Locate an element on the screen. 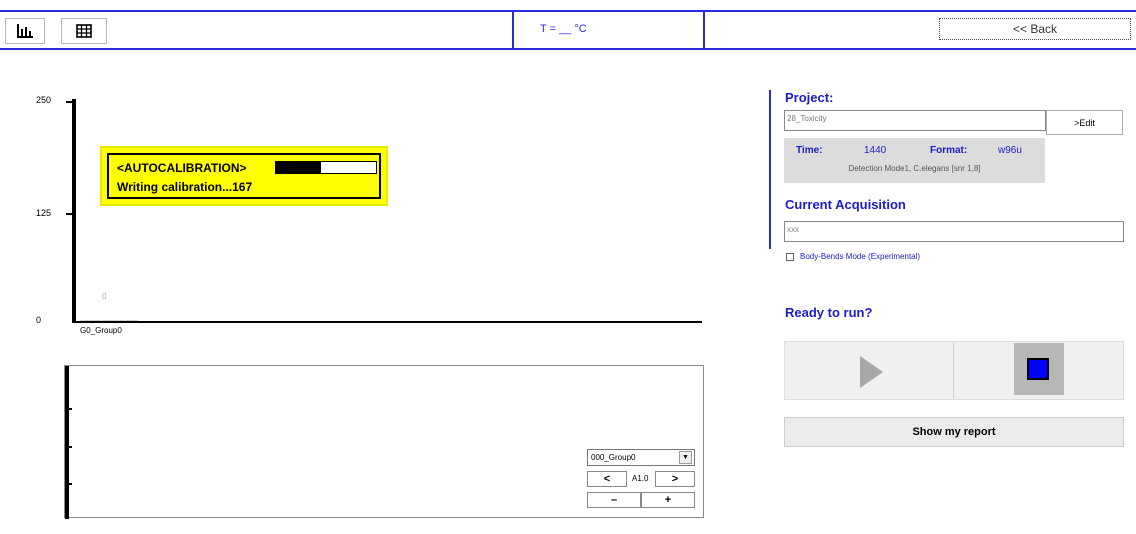 Image resolution: width=1136 pixels, height=534 pixels. top-toolbar: T = __ °C << Back is located at coordinates (568, 26).